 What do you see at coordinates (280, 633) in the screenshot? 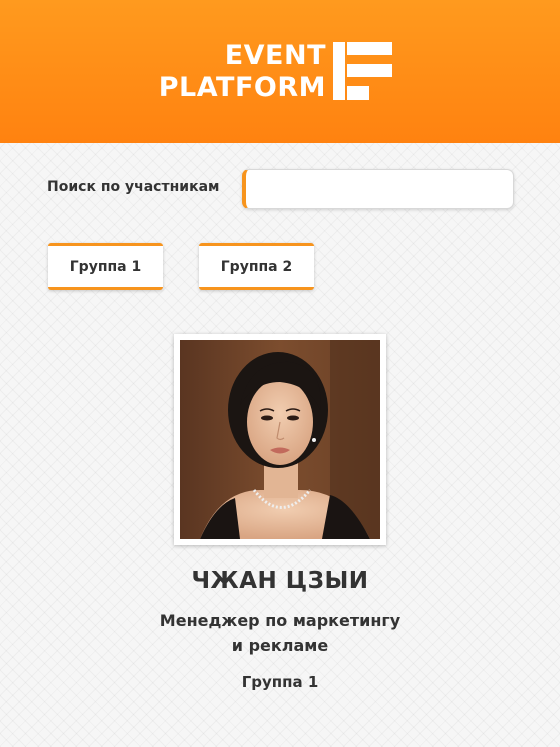
I see `participant-role: Менеджер по маркетингу и рекламе` at bounding box center [280, 633].